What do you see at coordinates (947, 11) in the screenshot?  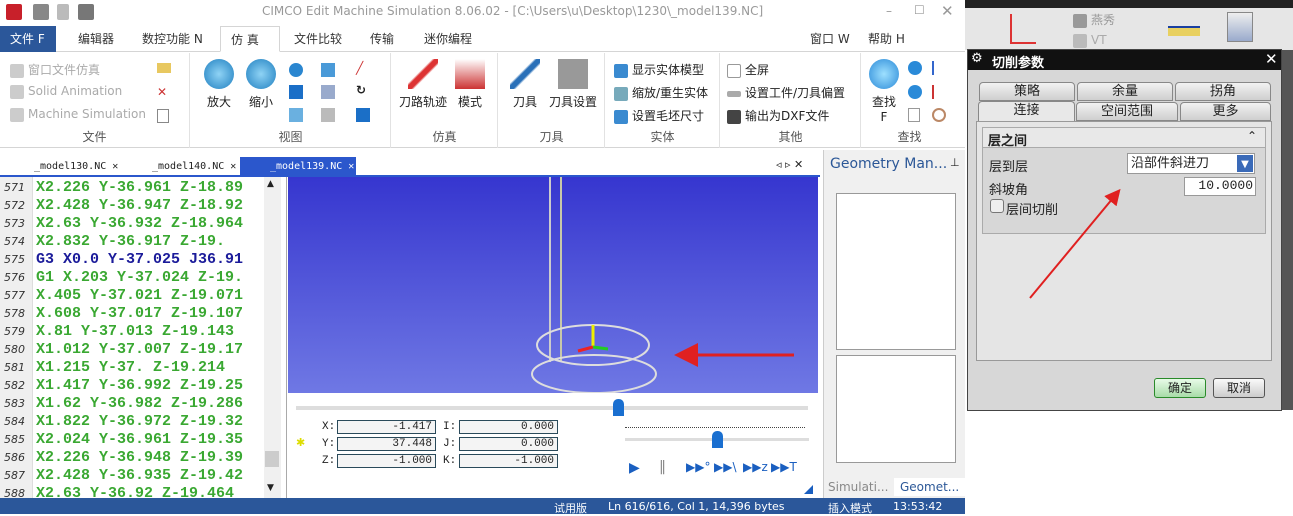 I see `close-button: ✕` at bounding box center [947, 11].